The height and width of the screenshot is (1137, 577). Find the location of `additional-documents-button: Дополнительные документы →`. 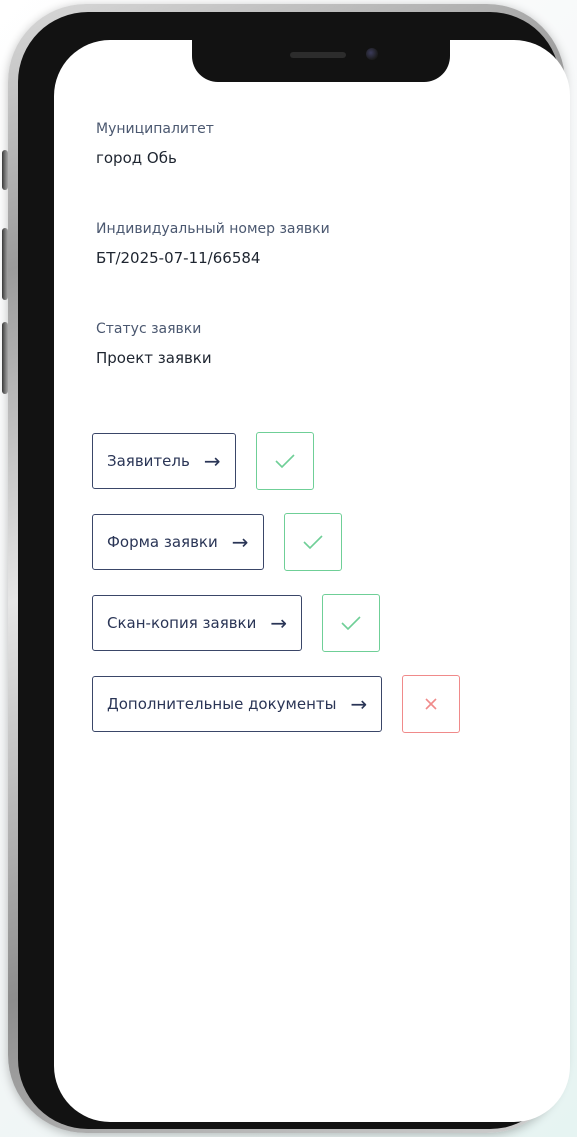

additional-documents-button: Дополнительные документы → is located at coordinates (237, 704).